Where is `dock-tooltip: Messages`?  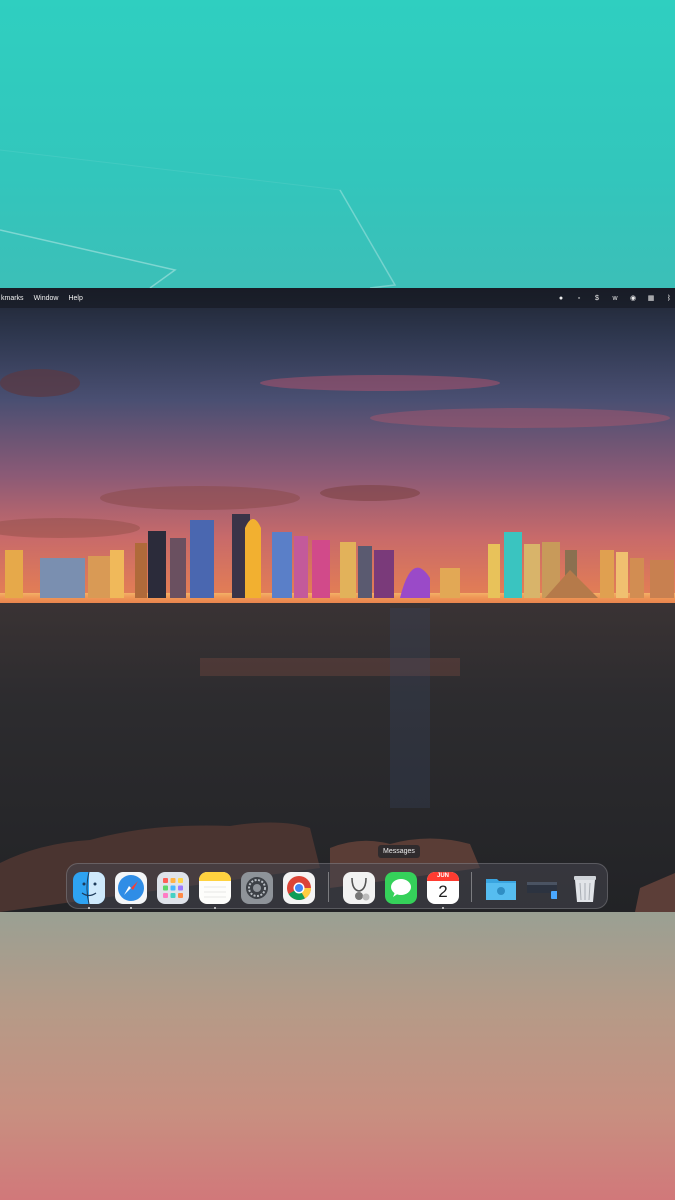
dock-tooltip: Messages is located at coordinates (399, 851).